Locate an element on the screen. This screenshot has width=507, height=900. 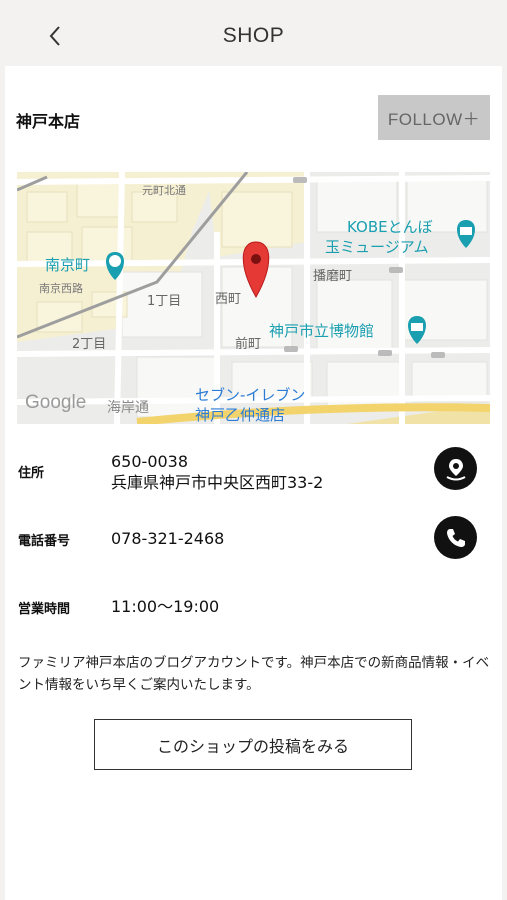
map-label: 前町 is located at coordinates (248, 344).